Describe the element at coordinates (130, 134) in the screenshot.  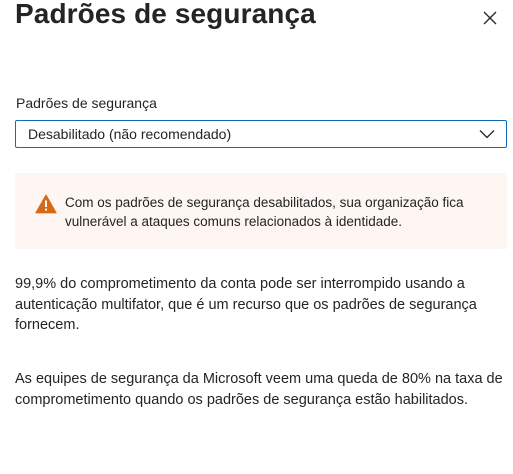
I see `dropdown-selected-value: Desabilitado (não recomendado)` at that location.